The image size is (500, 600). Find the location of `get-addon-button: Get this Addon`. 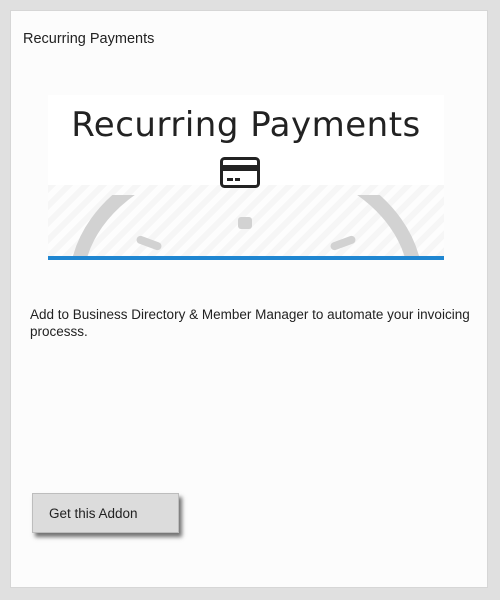

get-addon-button: Get this Addon is located at coordinates (105, 513).